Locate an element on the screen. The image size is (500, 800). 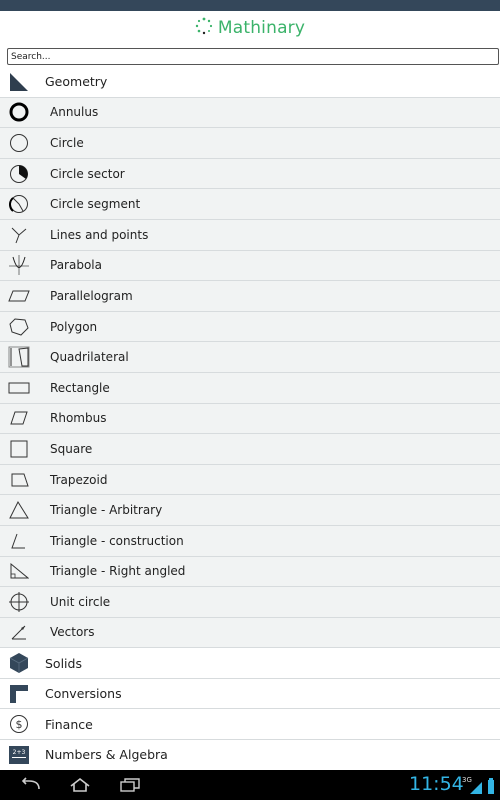
list-item-parallelogram: Parallelogram is located at coordinates (250, 296).